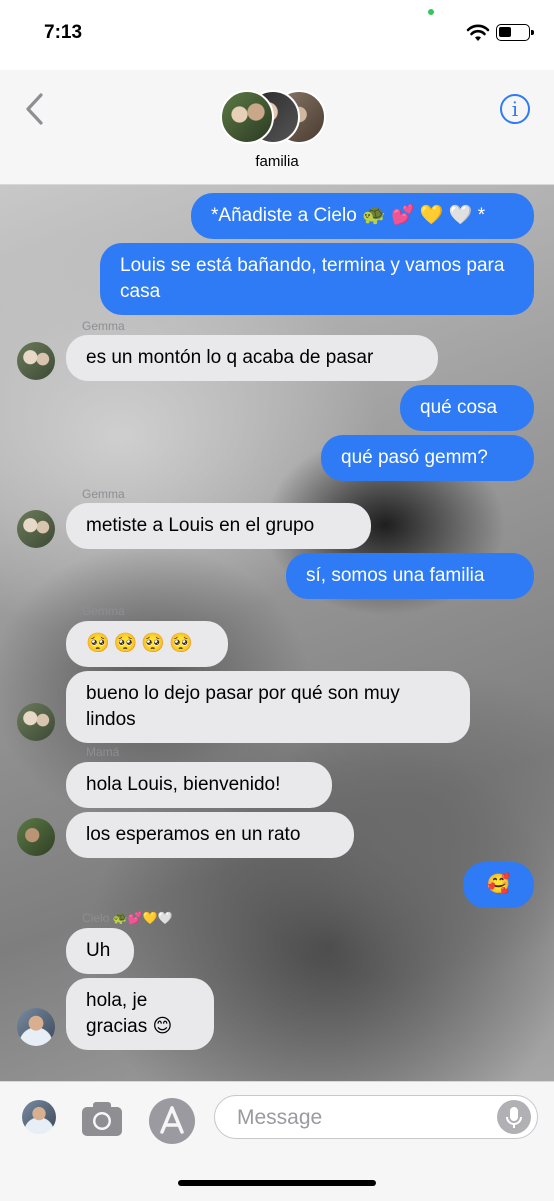 Image resolution: width=554 pixels, height=1201 pixels. What do you see at coordinates (247, 117) in the screenshot?
I see `group-avatar` at bounding box center [247, 117].